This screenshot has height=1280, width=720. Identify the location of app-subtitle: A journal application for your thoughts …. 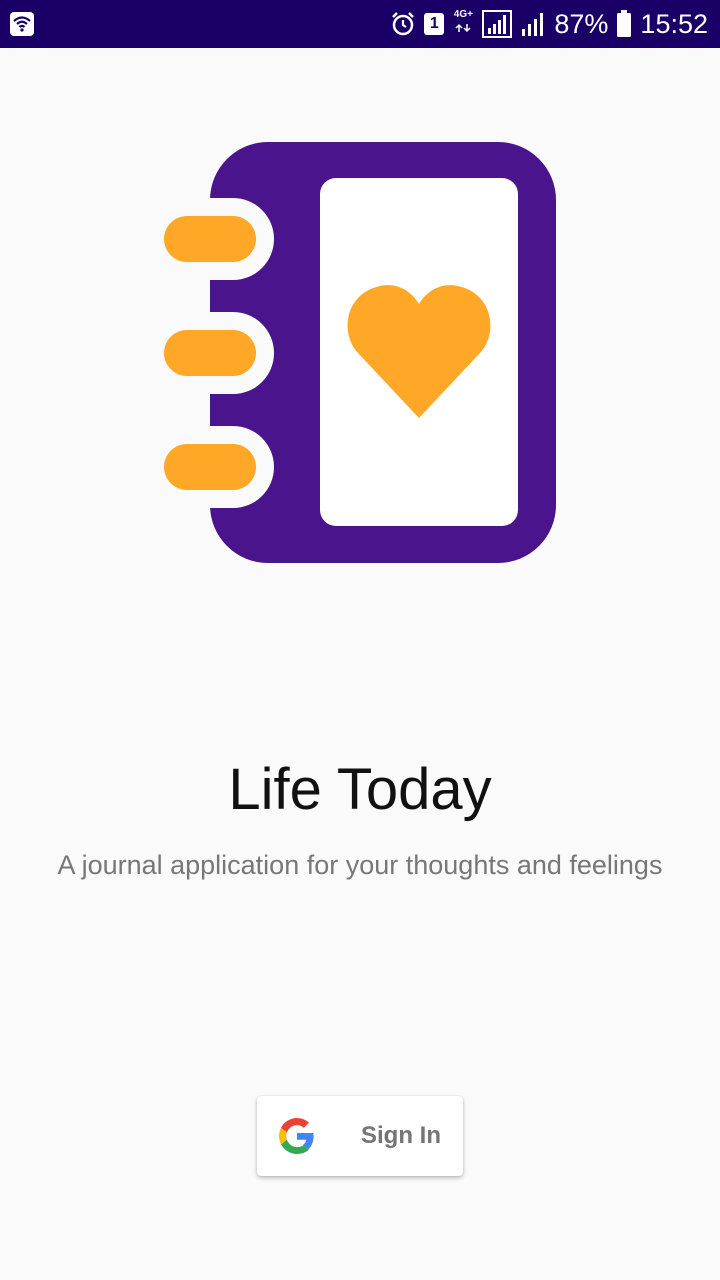
(360, 865).